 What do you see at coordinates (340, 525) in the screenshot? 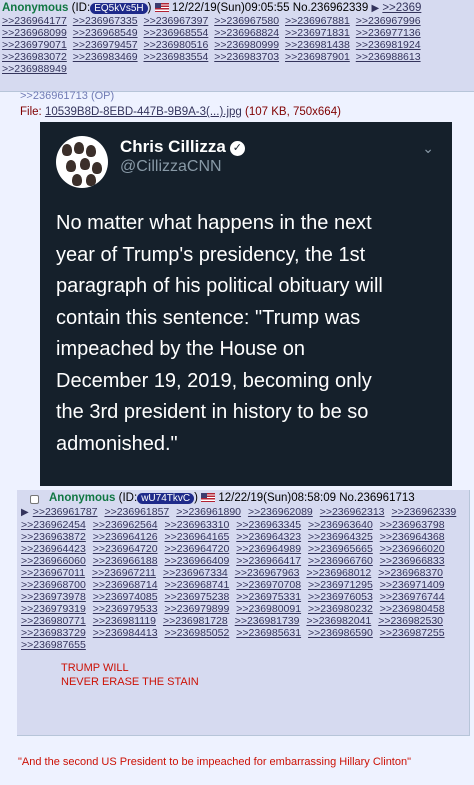
I see `backlink: >>236963640` at bounding box center [340, 525].